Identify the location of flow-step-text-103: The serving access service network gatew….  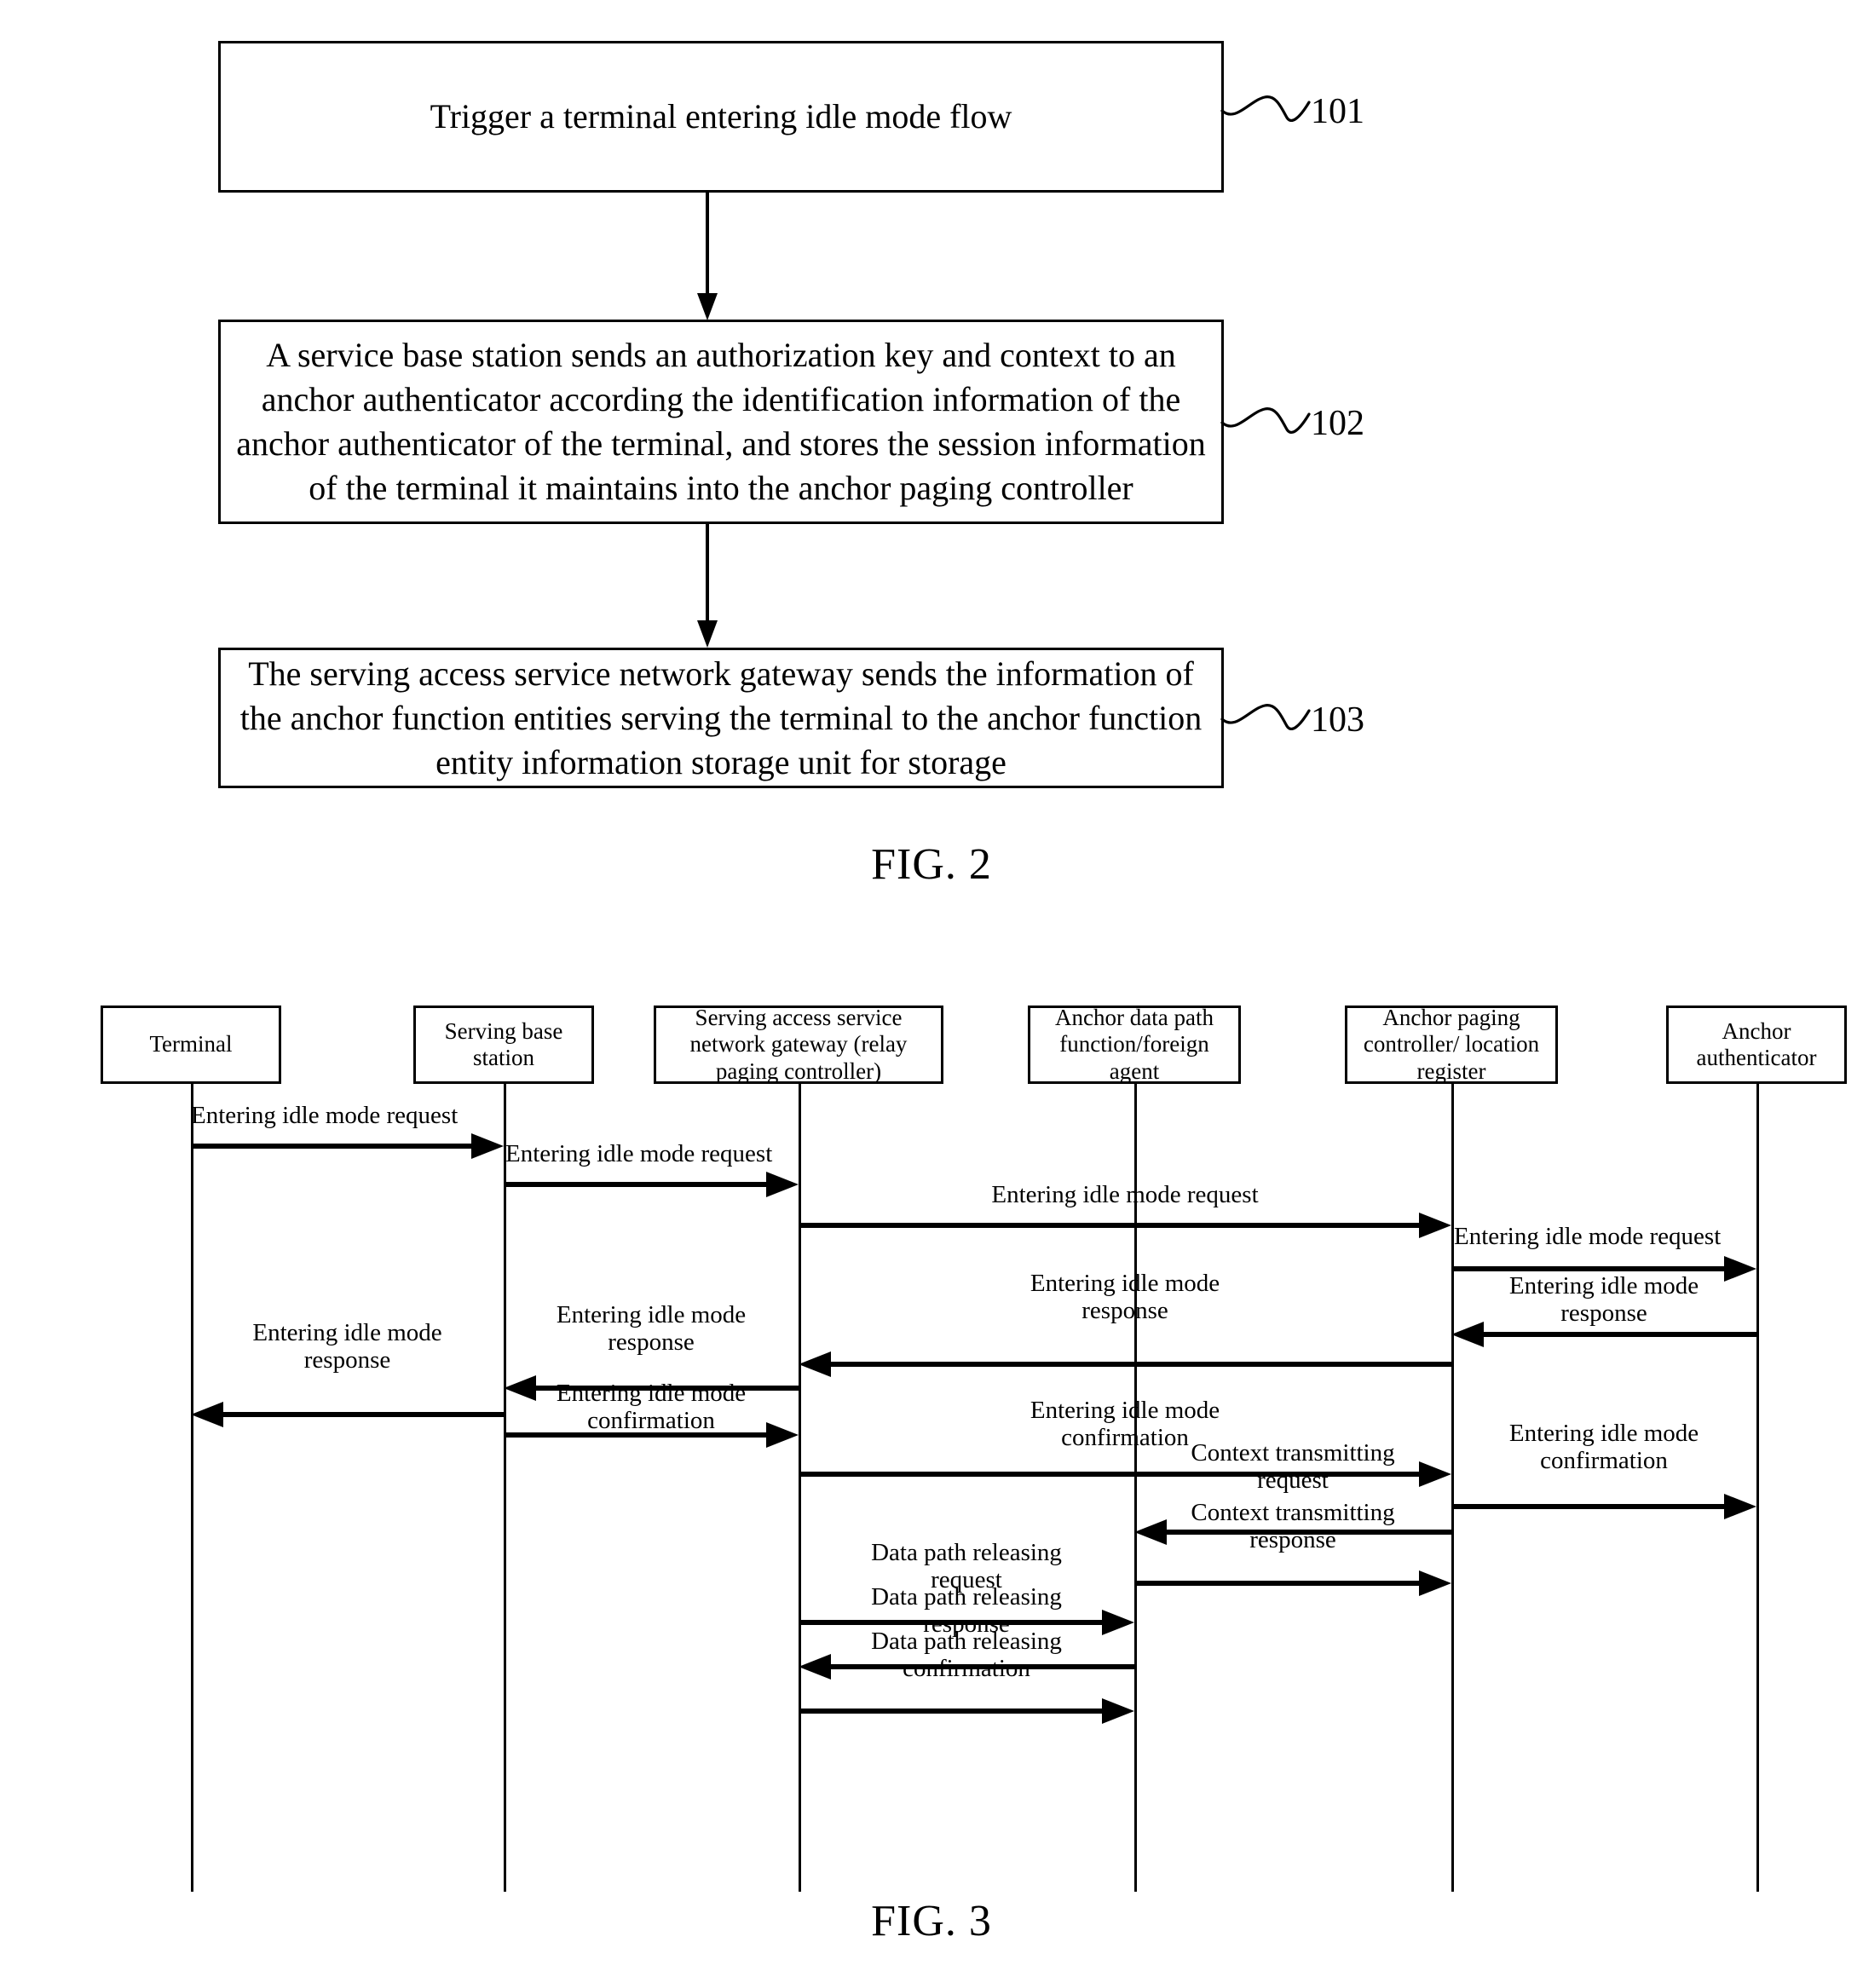
(721, 717).